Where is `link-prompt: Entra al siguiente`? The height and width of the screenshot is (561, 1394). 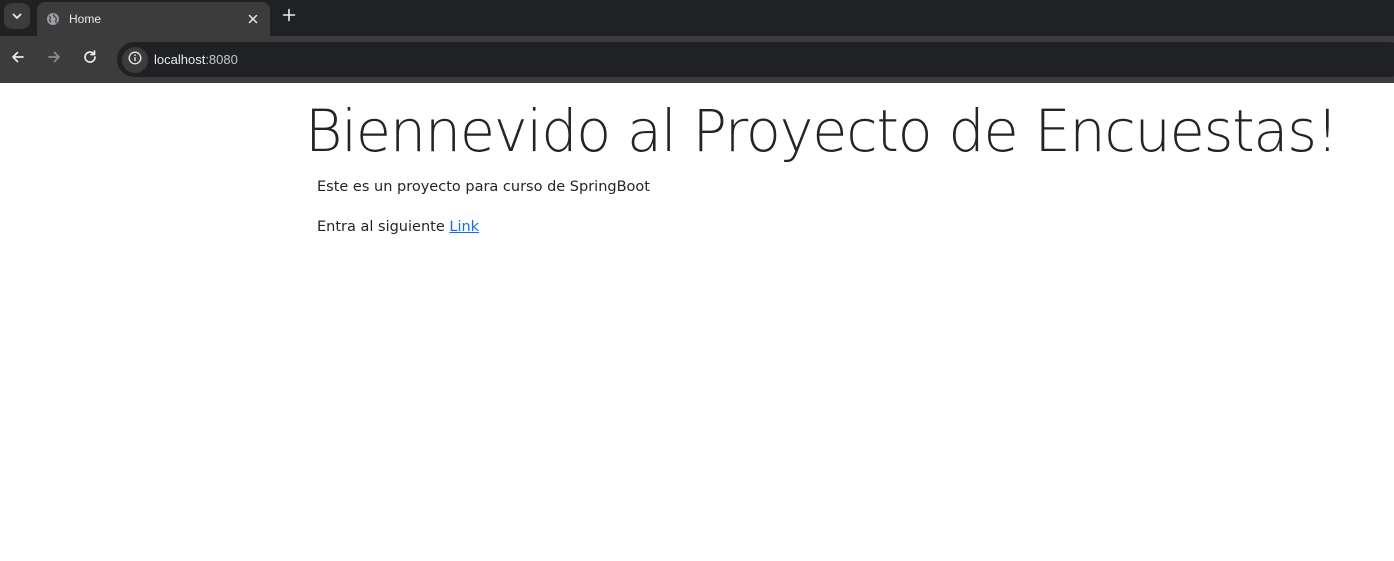 link-prompt: Entra al siguiente is located at coordinates (383, 227).